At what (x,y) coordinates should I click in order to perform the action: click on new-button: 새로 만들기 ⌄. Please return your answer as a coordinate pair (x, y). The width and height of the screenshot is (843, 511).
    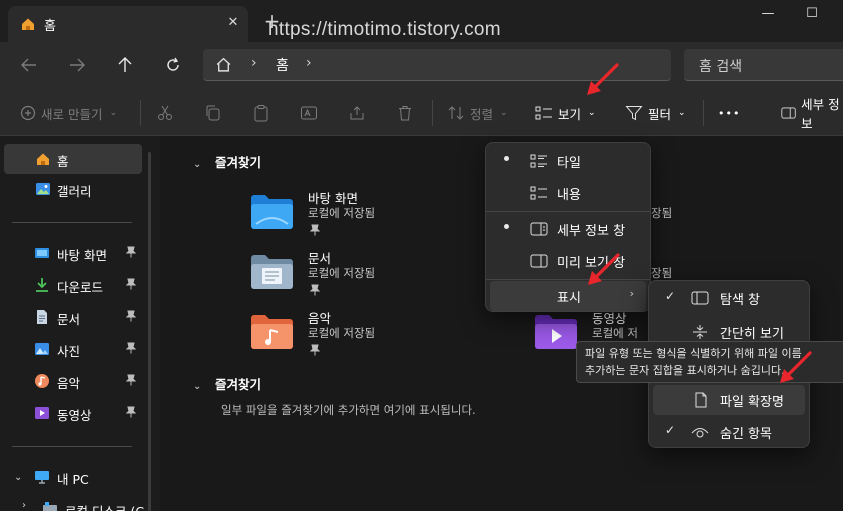
    Looking at the image, I should click on (68, 113).